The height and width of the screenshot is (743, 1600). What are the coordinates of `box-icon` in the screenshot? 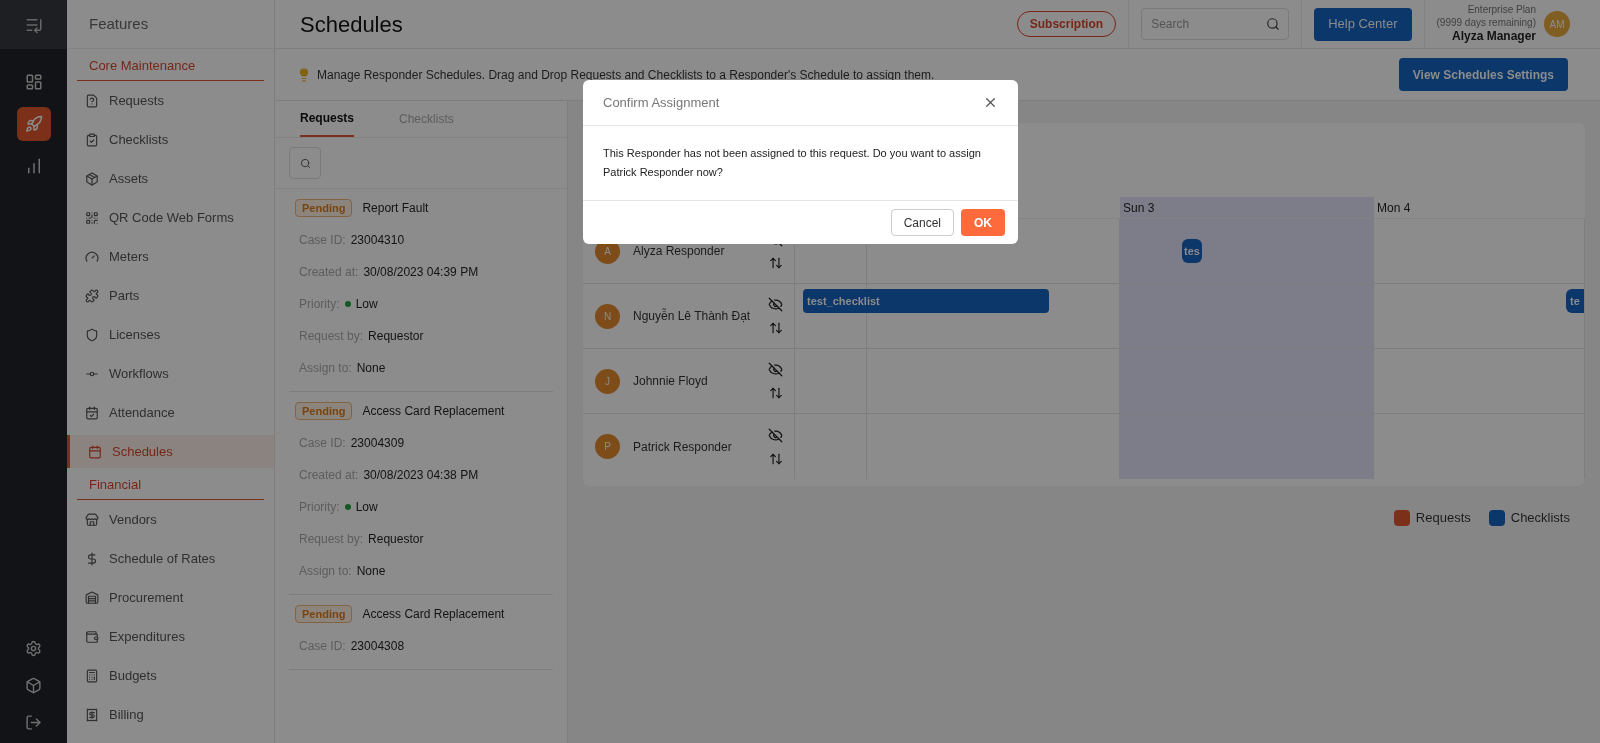 It's located at (92, 178).